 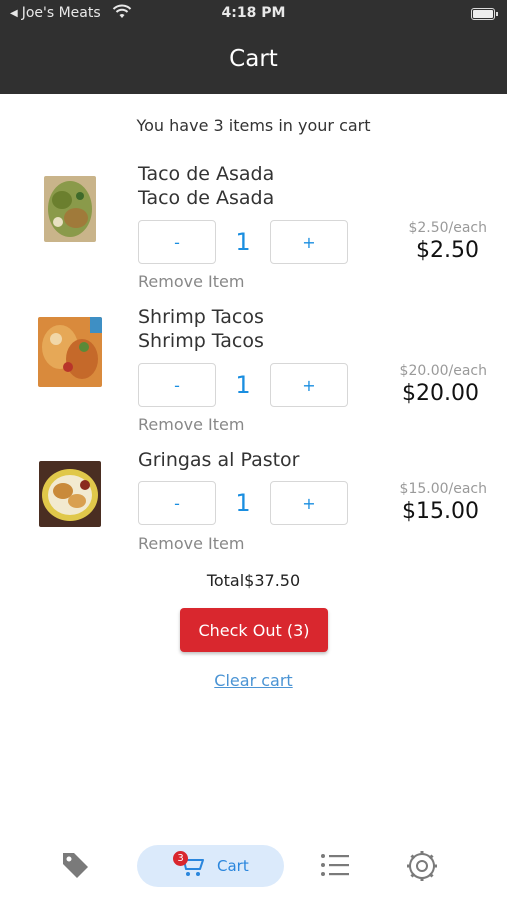 I want to click on item-name: Shrimp Tacos, so click(x=201, y=317).